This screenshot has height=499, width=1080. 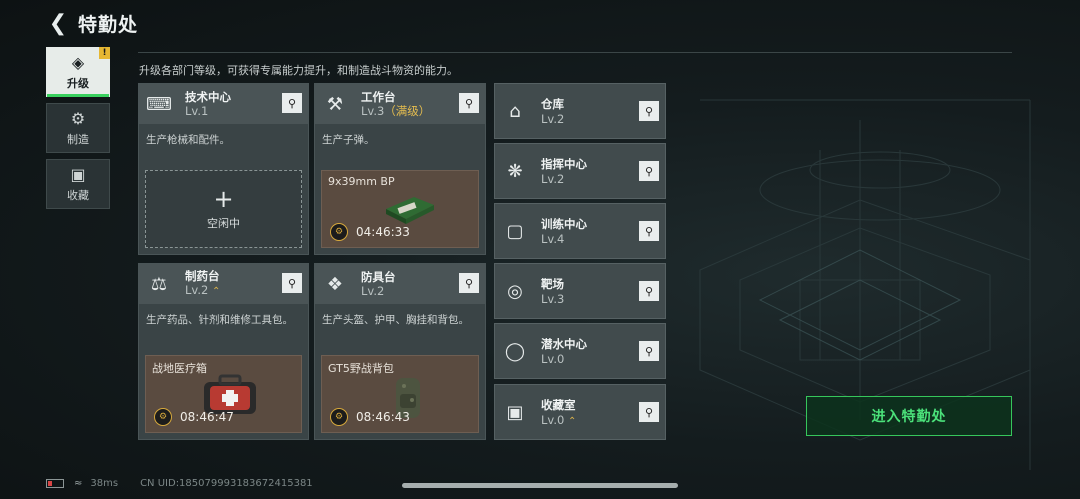 I want to click on card-header: ⌨ 技术中心 Lv.1 ⚲, so click(x=223, y=104).